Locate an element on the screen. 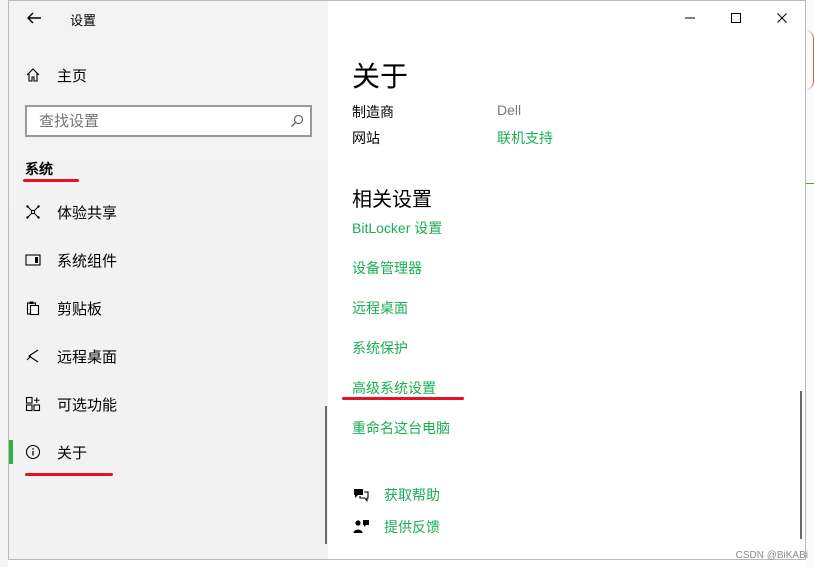 Image resolution: width=814 pixels, height=567 pixels. close-icon is located at coordinates (782, 18).